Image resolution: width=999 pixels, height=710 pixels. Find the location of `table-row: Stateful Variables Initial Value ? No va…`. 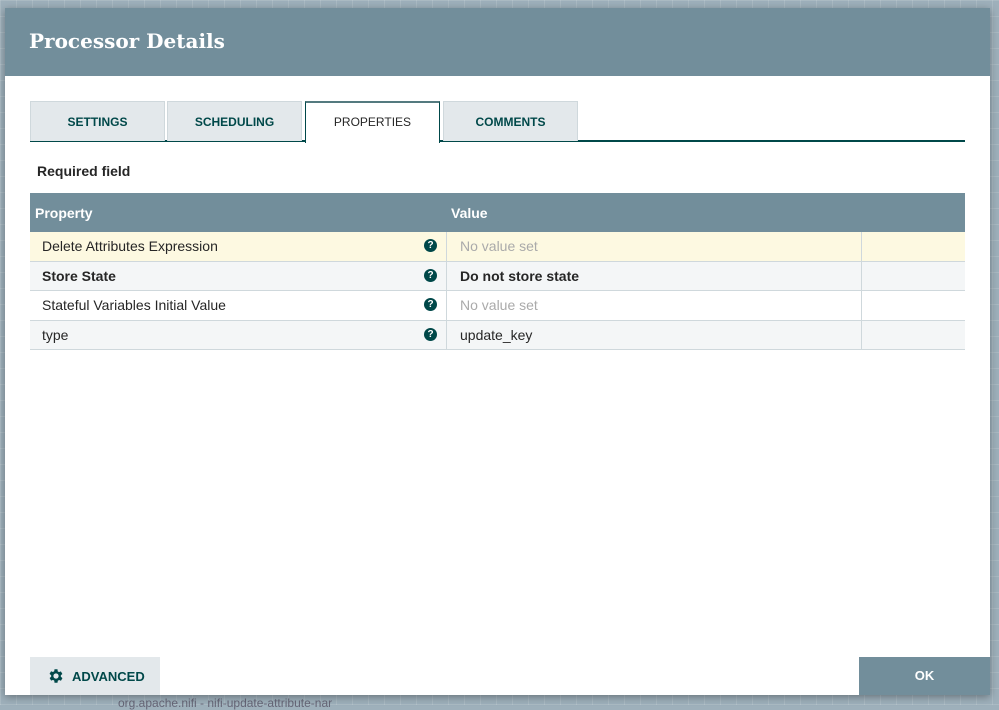

table-row: Stateful Variables Initial Value ? No va… is located at coordinates (497, 306).